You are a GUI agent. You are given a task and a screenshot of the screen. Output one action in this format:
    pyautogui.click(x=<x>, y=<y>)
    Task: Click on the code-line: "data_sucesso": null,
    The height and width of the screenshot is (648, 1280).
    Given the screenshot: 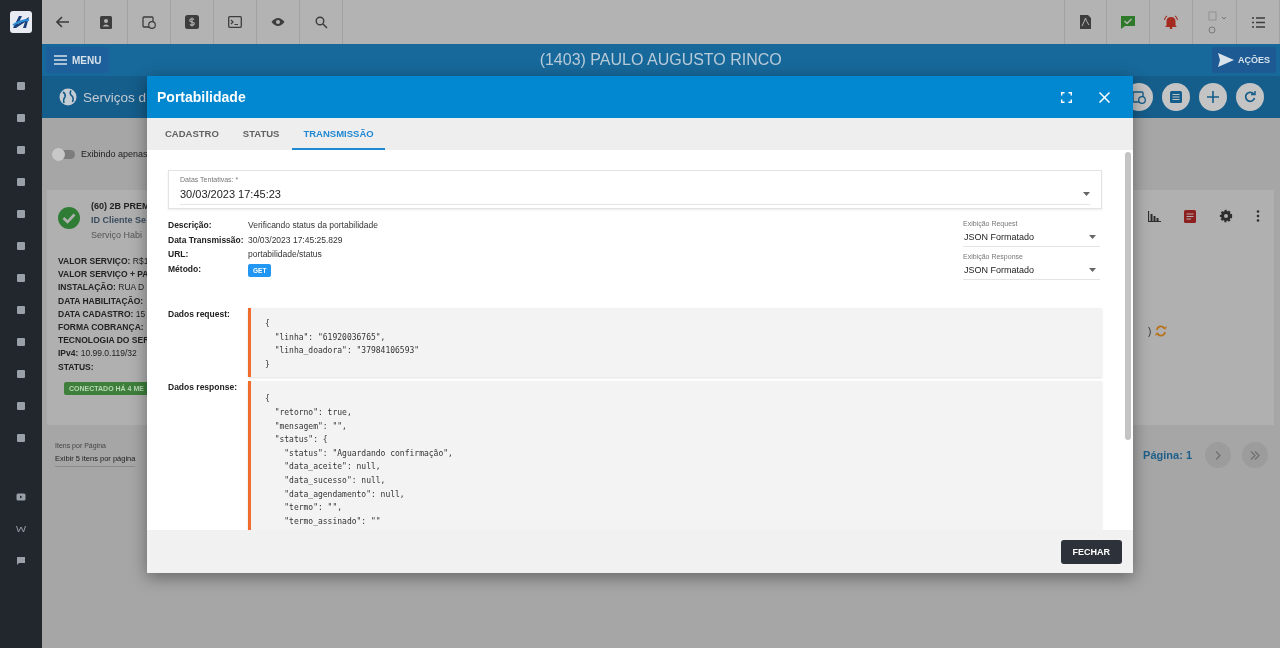 What is the action you would take?
    pyautogui.click(x=334, y=480)
    